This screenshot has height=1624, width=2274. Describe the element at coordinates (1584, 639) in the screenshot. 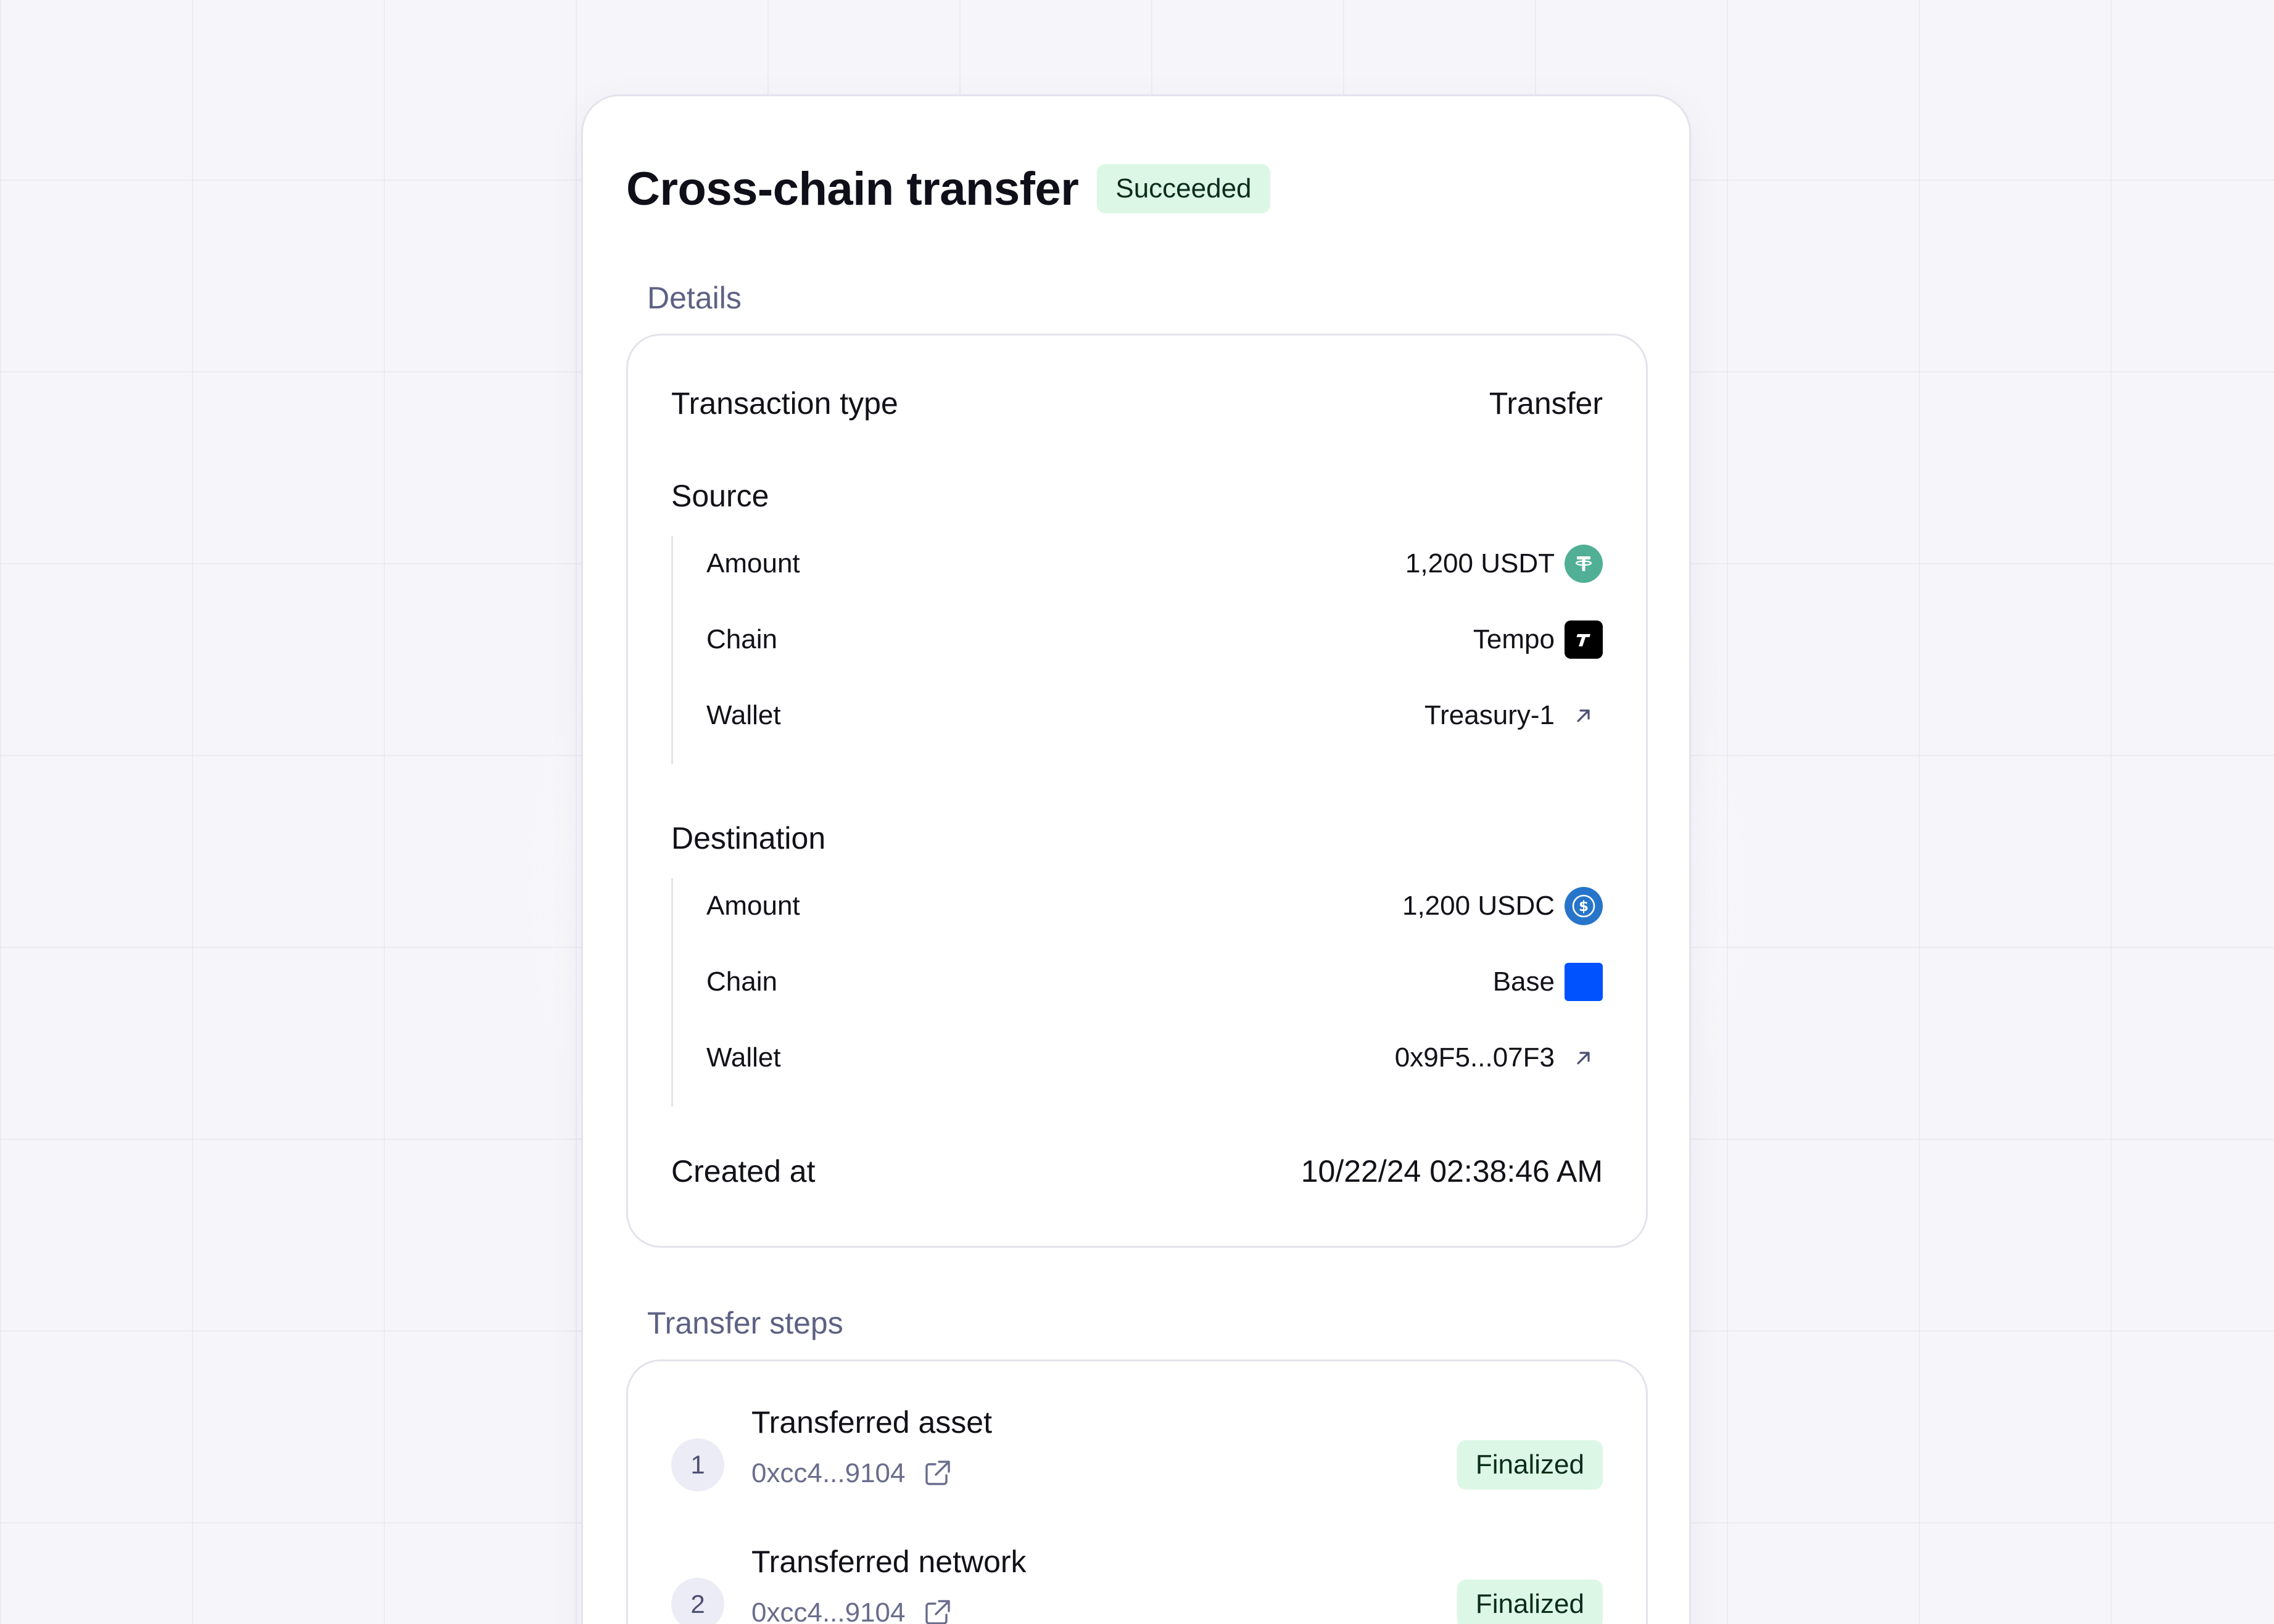

I see `tempo-chain-icon` at that location.